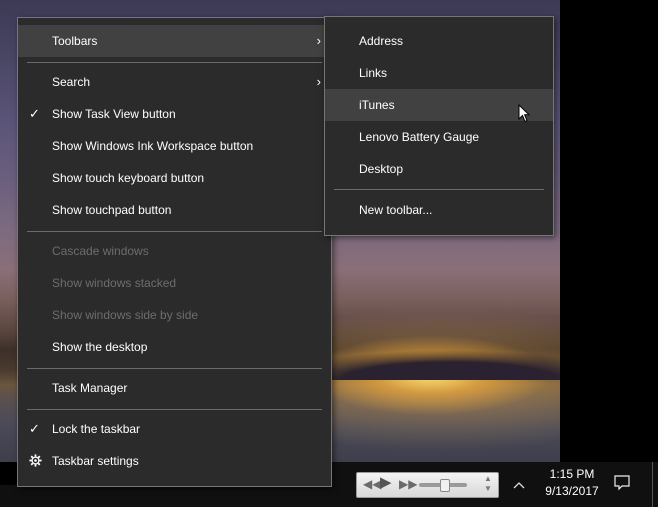 This screenshot has height=507, width=658. Describe the element at coordinates (165, 496) in the screenshot. I see `taskbar-left` at that location.